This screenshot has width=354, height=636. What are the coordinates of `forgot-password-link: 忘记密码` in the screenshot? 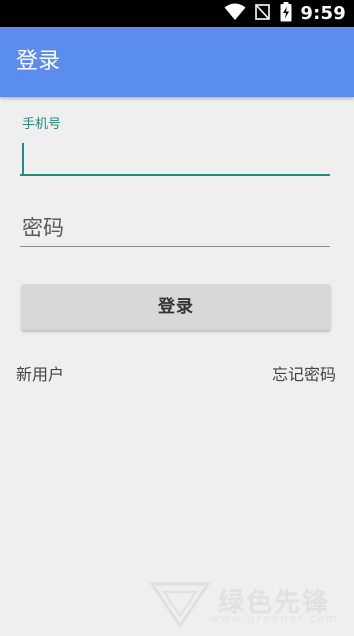 It's located at (304, 375).